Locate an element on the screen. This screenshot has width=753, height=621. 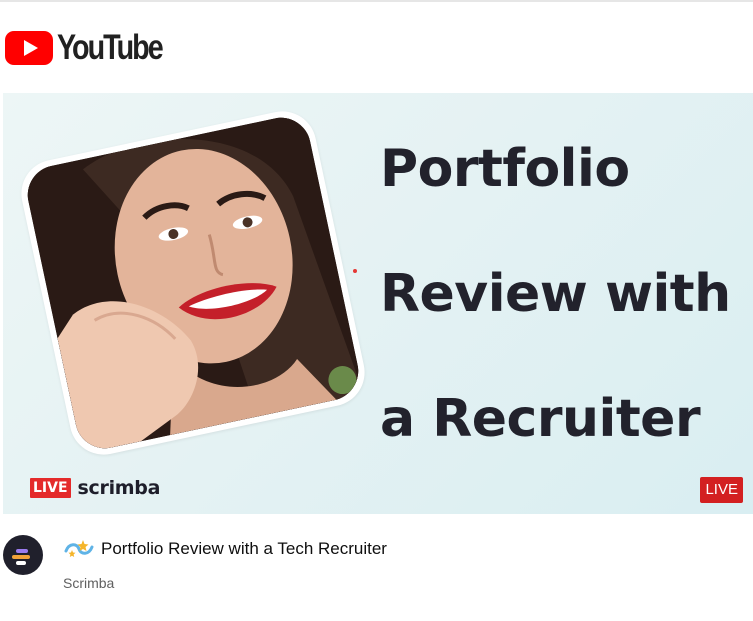
channel-avatar is located at coordinates (23, 555).